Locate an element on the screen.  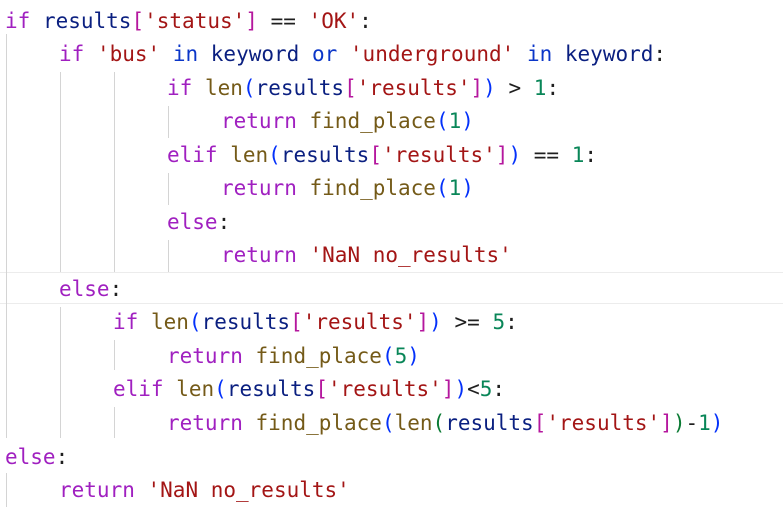
code-line-15: return 'NaN no_results' is located at coordinates (175, 490).